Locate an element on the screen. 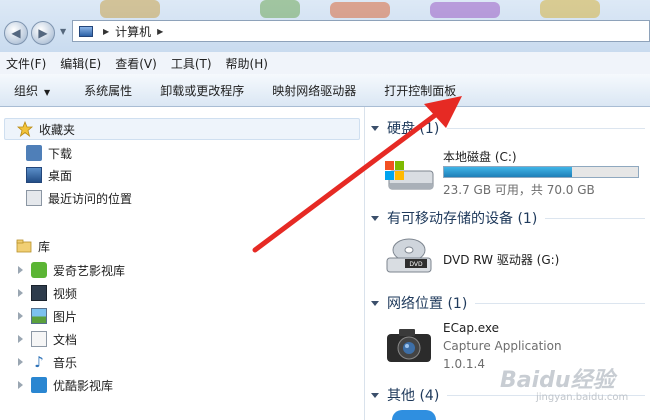  nav-item-recent-places: 最近访问的位置 is located at coordinates (79, 198).